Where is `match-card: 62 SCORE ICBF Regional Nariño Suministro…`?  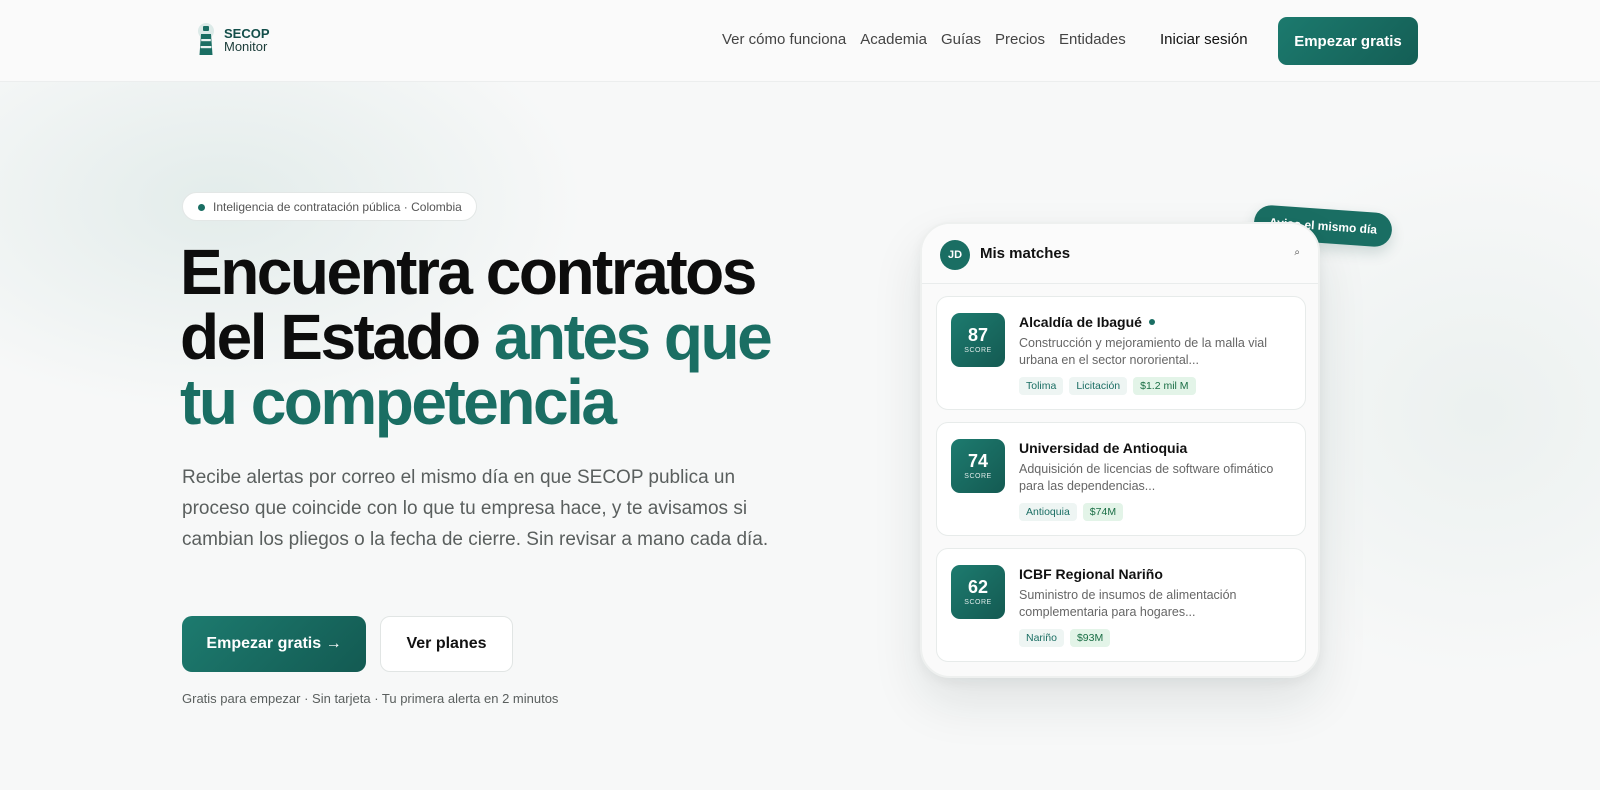 match-card: 62 SCORE ICBF Regional Nariño Suministro… is located at coordinates (1121, 605).